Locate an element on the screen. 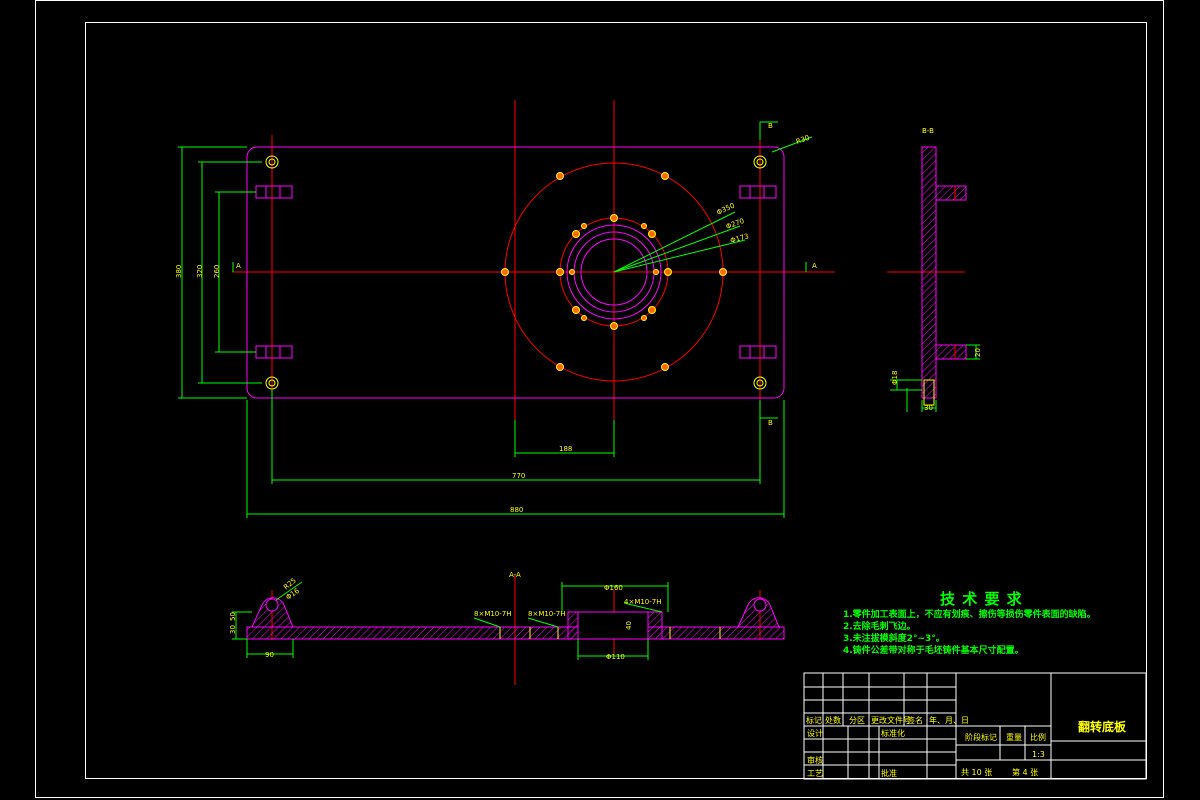 The height and width of the screenshot is (800, 1200). dim-side-h: 20 is located at coordinates (978, 352).